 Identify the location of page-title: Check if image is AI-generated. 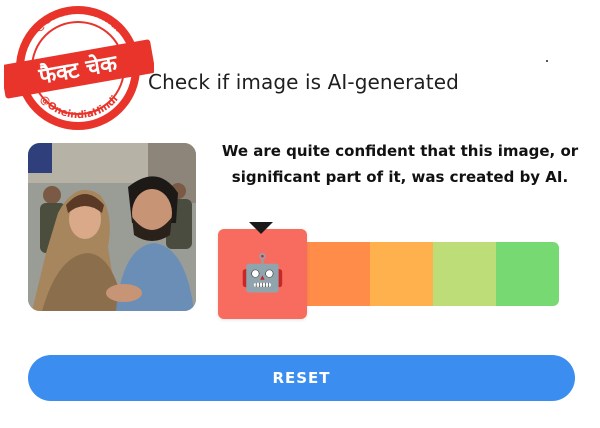
(303, 82).